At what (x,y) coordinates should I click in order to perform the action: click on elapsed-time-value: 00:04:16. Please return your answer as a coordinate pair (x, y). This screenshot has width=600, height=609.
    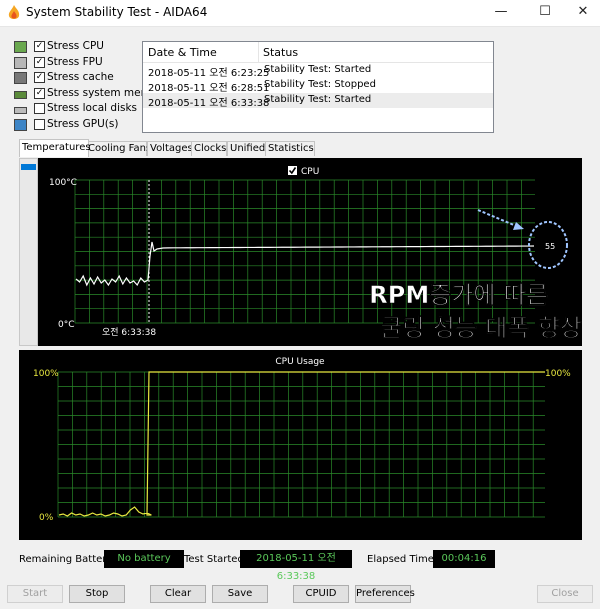
    Looking at the image, I should click on (464, 559).